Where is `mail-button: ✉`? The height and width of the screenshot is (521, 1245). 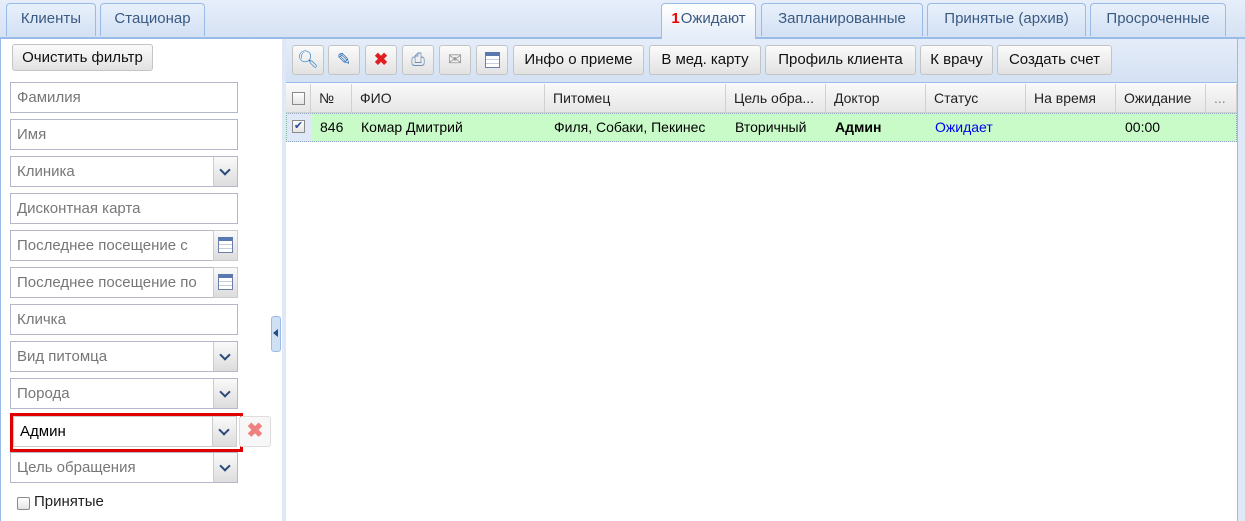 mail-button: ✉ is located at coordinates (455, 60).